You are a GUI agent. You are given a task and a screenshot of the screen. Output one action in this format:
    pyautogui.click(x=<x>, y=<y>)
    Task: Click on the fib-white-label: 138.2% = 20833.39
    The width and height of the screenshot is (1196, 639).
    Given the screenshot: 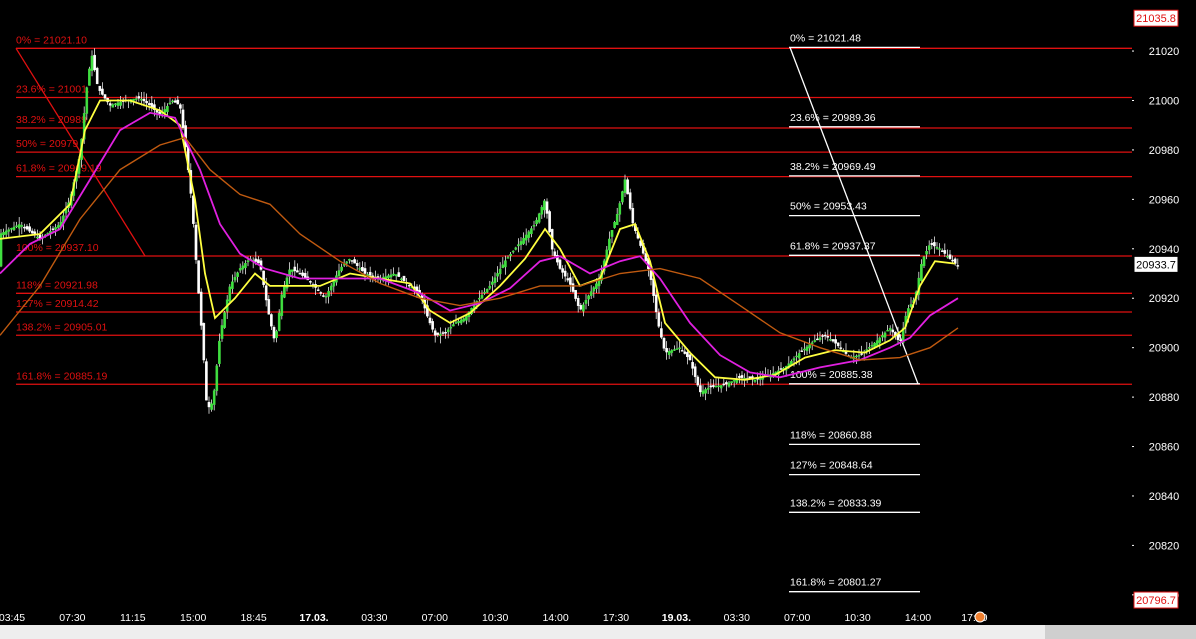 What is the action you would take?
    pyautogui.click(x=836, y=503)
    